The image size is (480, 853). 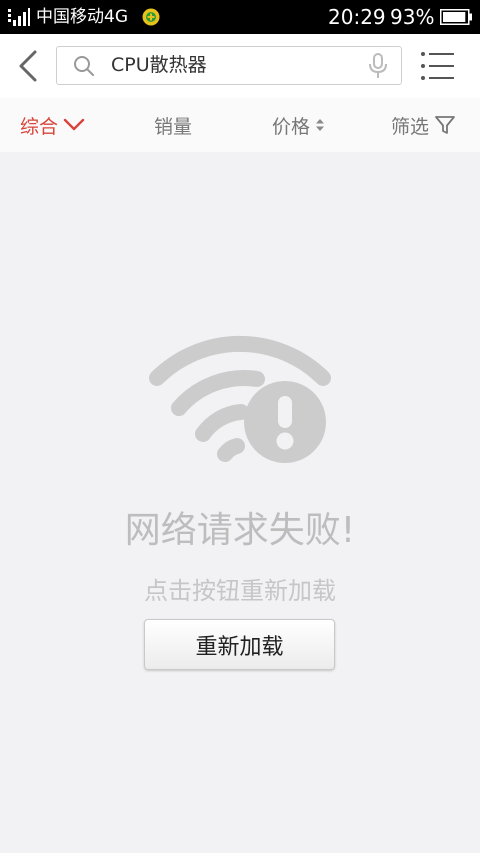 What do you see at coordinates (320, 125) in the screenshot?
I see `sort-updown-icon` at bounding box center [320, 125].